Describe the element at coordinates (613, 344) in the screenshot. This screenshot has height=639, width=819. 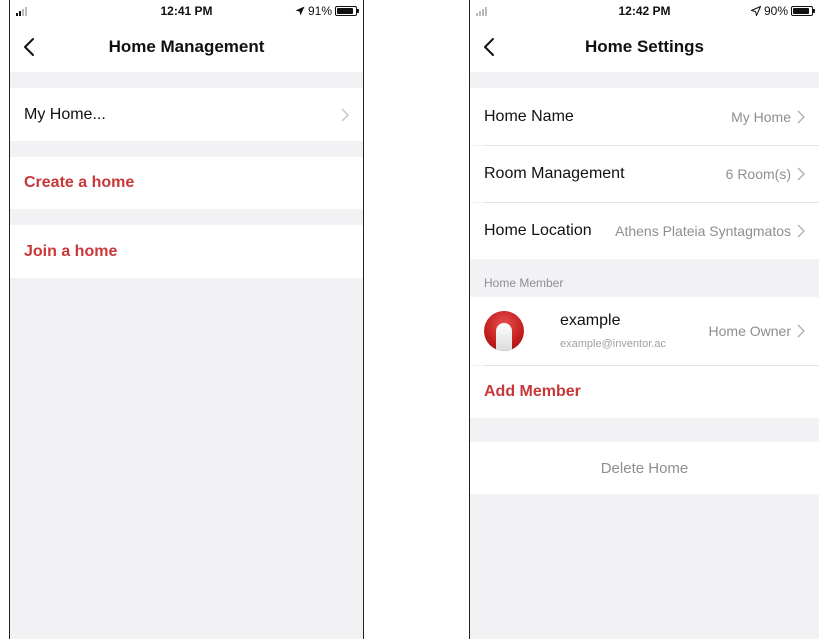
I see `member-email: example@inventor.ac` at that location.